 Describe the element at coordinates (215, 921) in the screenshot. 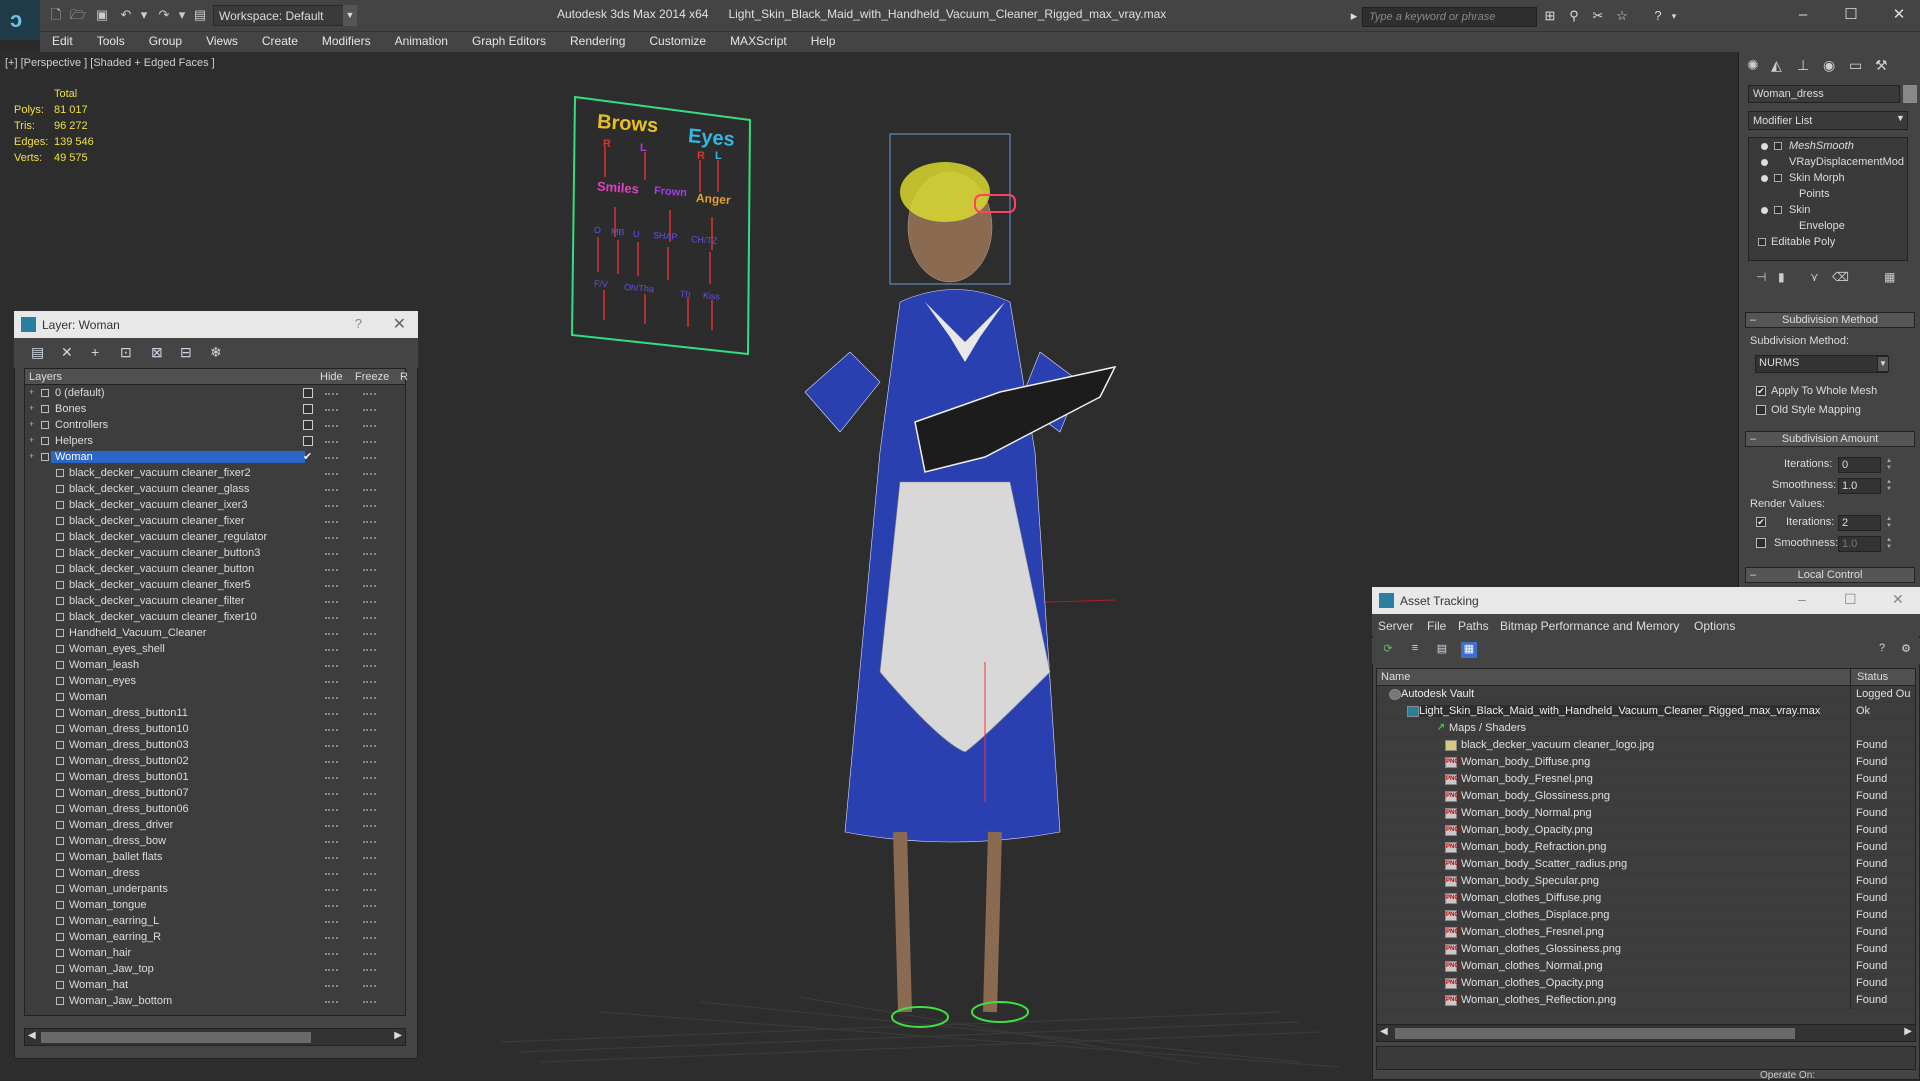

I see `layer-row: Woman_earring_L` at that location.